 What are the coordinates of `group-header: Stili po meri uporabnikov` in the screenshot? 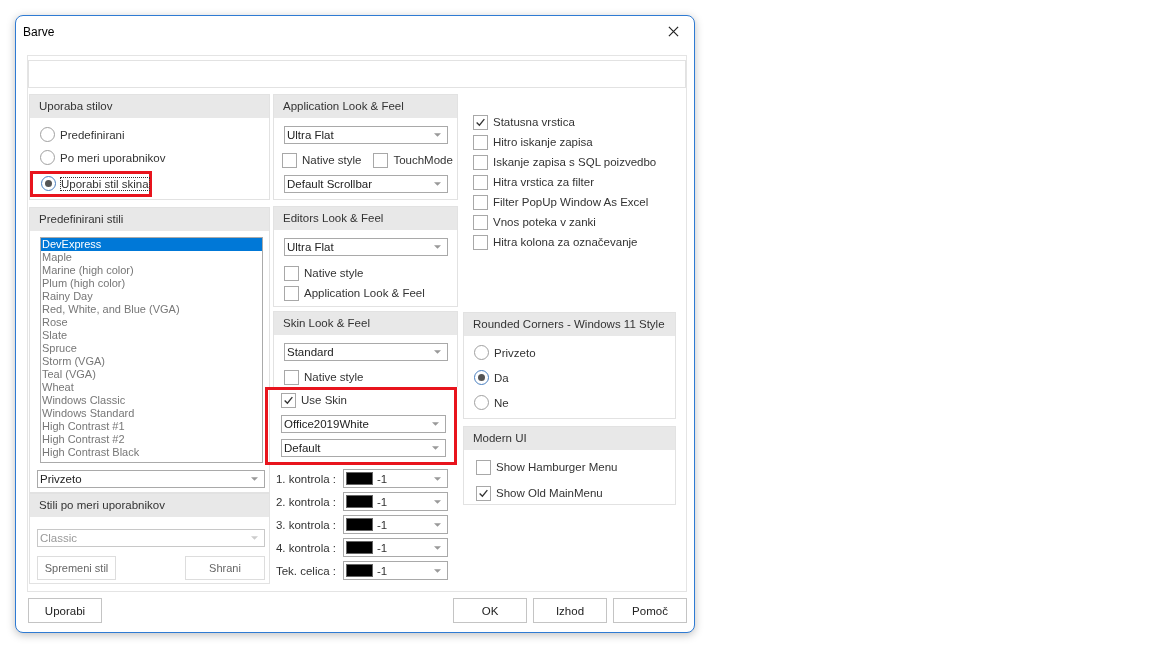 It's located at (149, 505).